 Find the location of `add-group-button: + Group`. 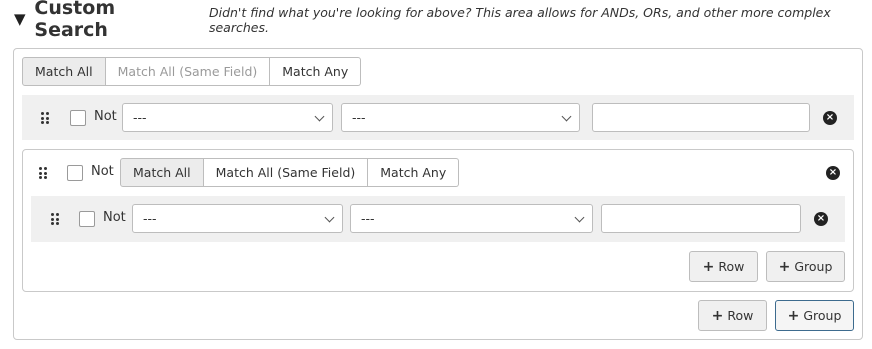

add-group-button: + Group is located at coordinates (814, 315).